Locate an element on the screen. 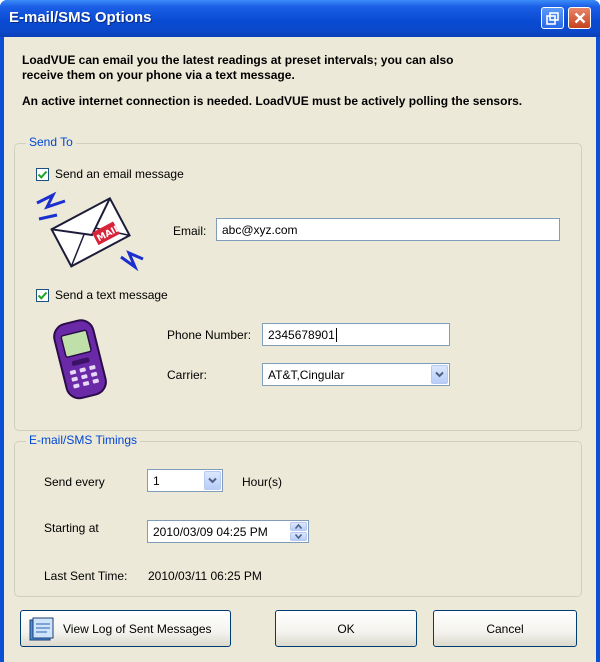 This screenshot has height=662, width=600. cancel-label: Cancel is located at coordinates (505, 628).